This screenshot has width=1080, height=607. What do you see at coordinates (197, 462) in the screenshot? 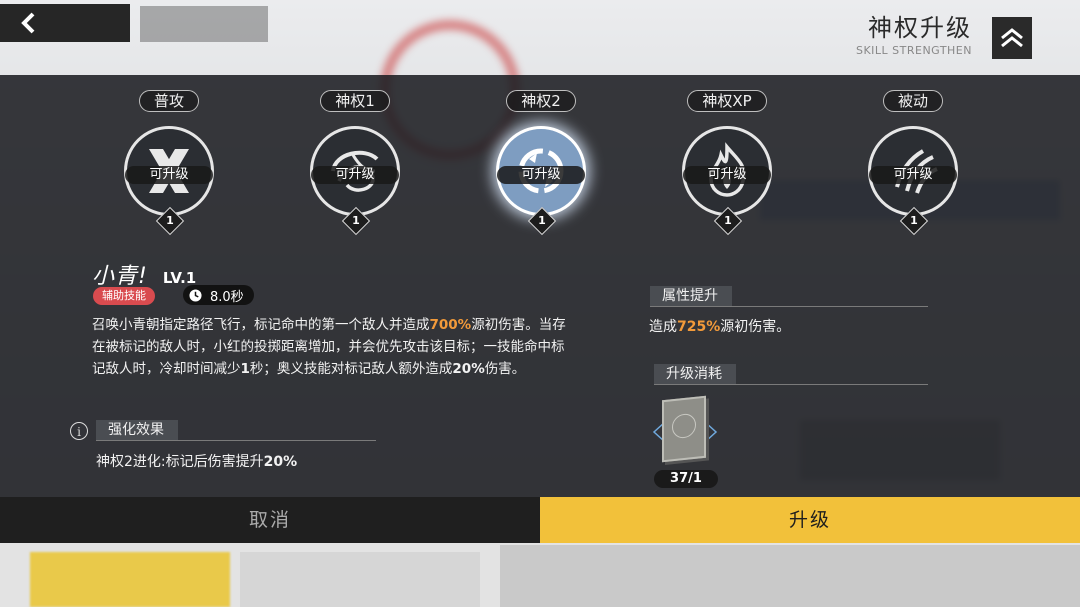
I see `enhance-effect-text: 神权2进化:标记后伤害提升20%` at bounding box center [197, 462].